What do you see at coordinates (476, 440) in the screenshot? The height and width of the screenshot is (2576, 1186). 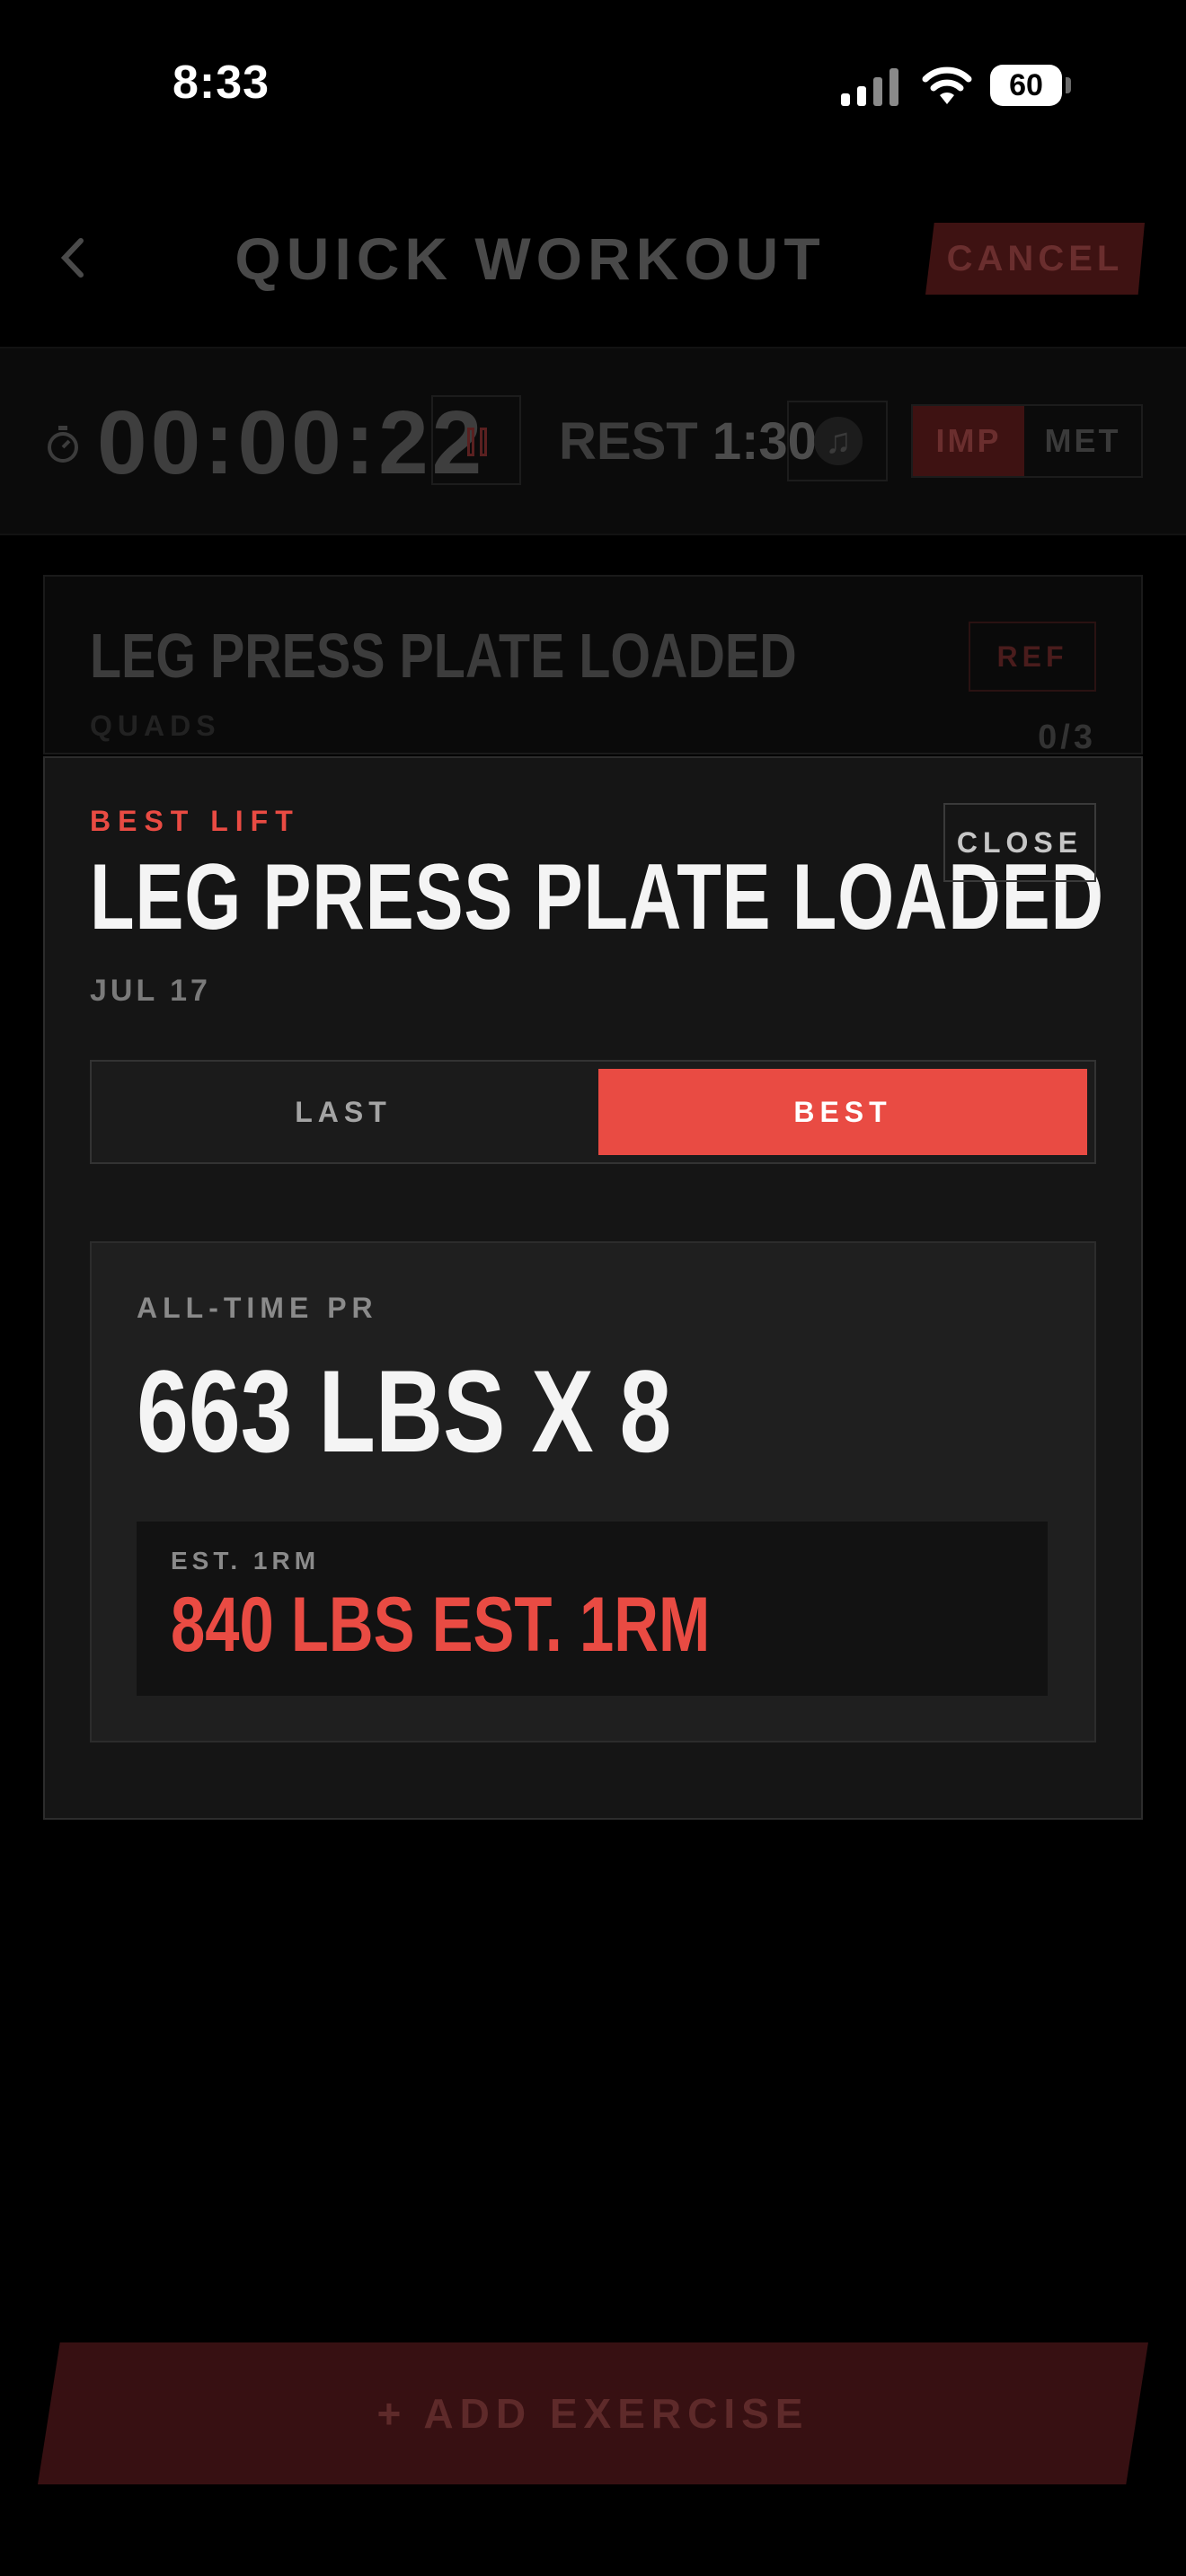 I see `pause-button` at bounding box center [476, 440].